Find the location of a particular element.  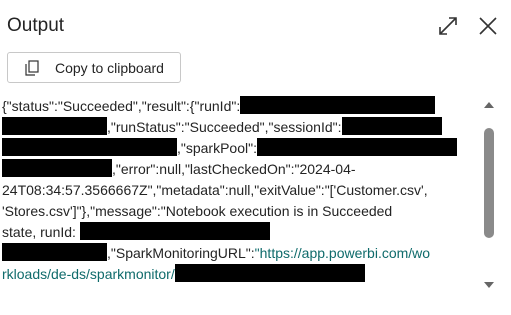

expand-icon is located at coordinates (448, 26).